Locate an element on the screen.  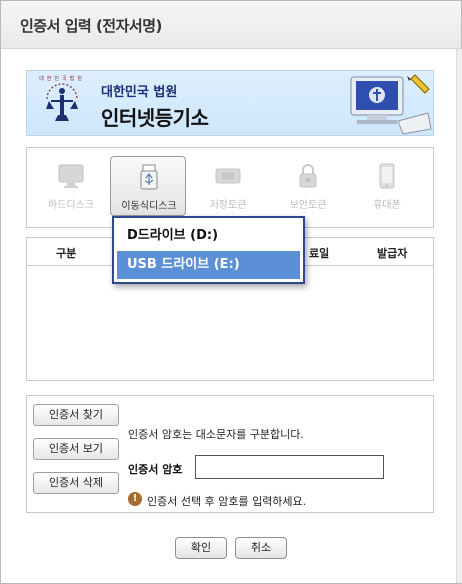
drive-dropdown-menu: D드라이브 (D:) USB 드라이브 (E:) is located at coordinates (208, 250).